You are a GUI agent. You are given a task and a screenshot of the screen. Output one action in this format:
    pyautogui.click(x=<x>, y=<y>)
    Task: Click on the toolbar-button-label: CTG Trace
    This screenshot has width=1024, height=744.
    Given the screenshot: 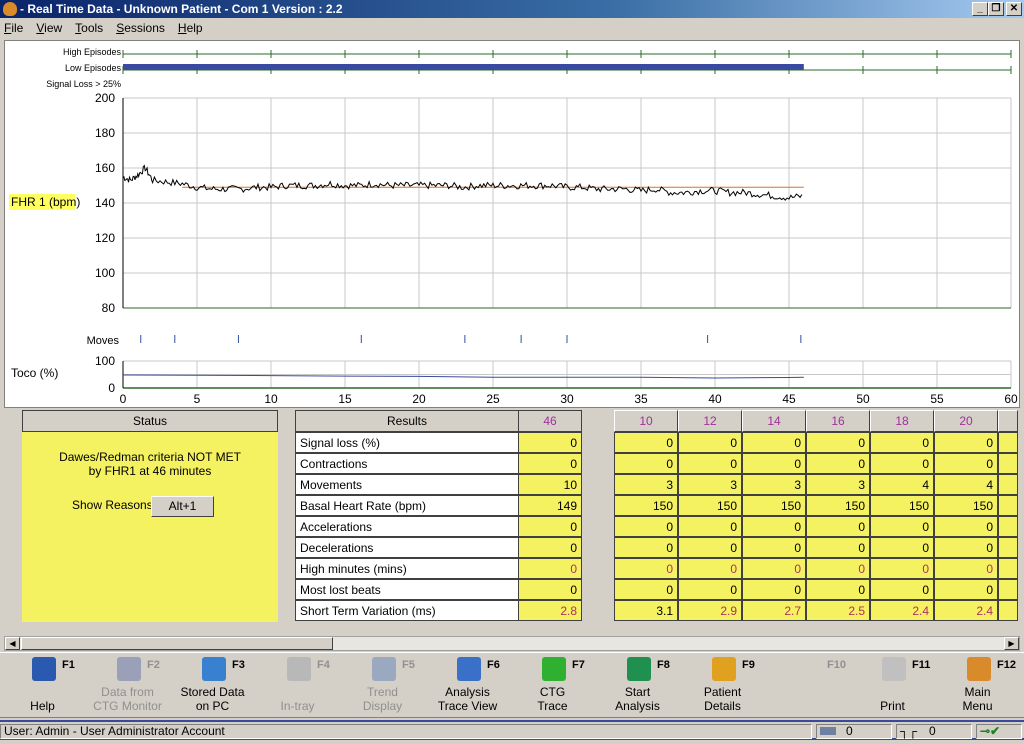 What is the action you would take?
    pyautogui.click(x=552, y=699)
    